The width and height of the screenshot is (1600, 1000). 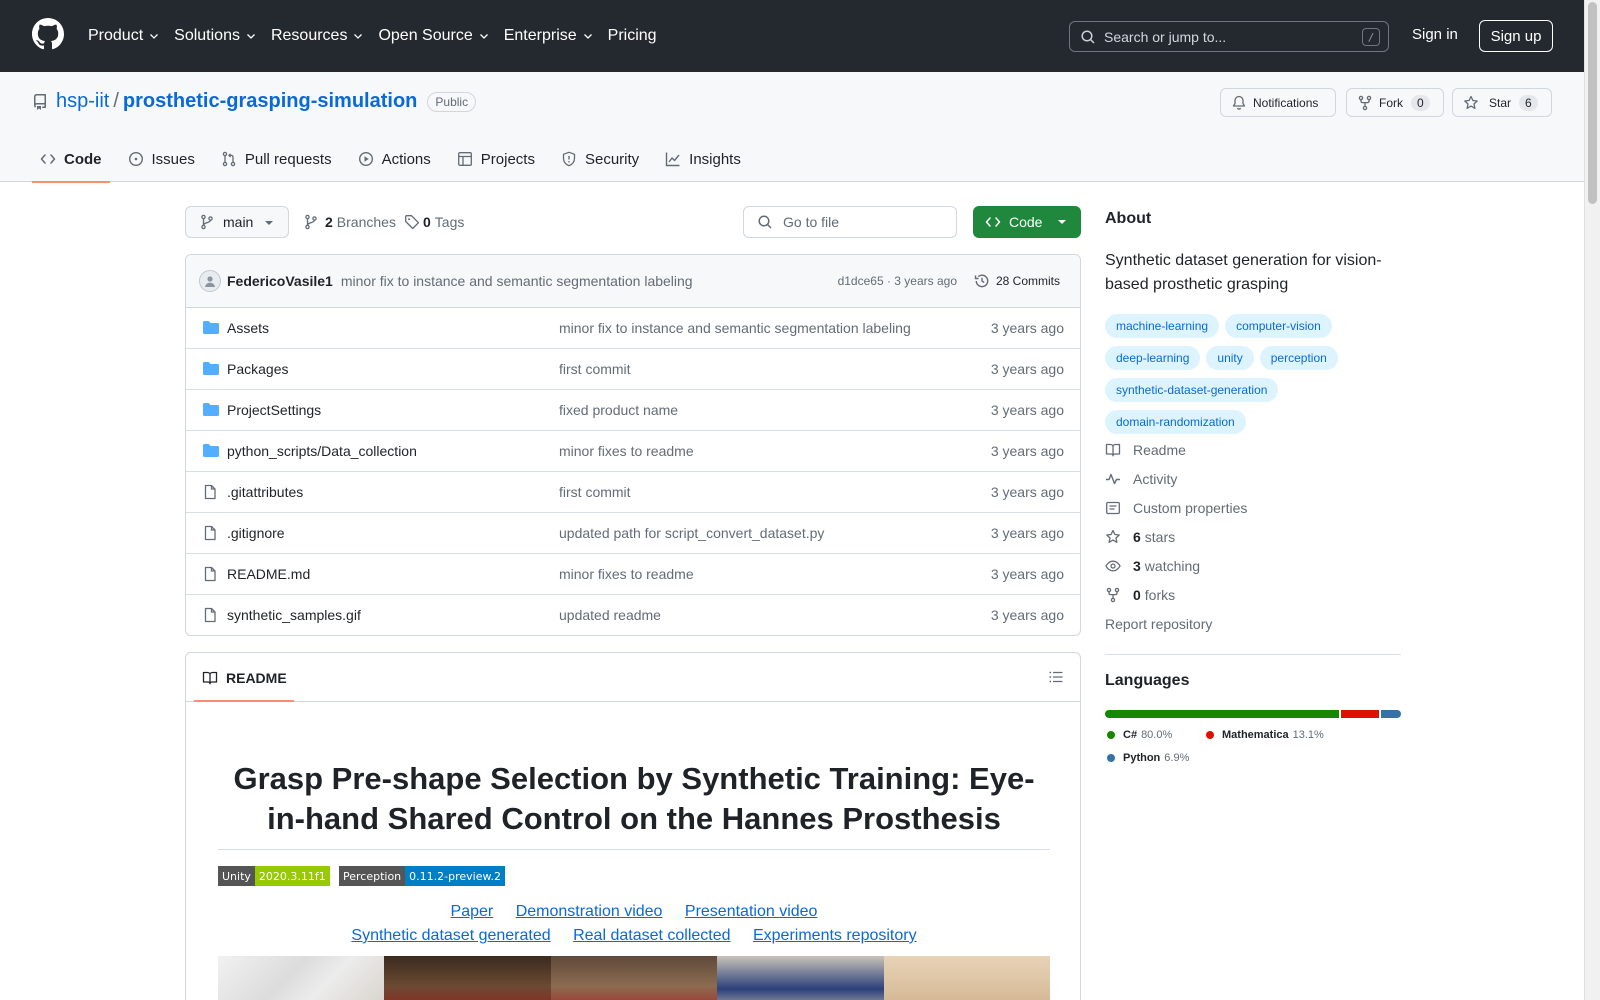 I want to click on forks-link: 0 forks, so click(x=1140, y=595).